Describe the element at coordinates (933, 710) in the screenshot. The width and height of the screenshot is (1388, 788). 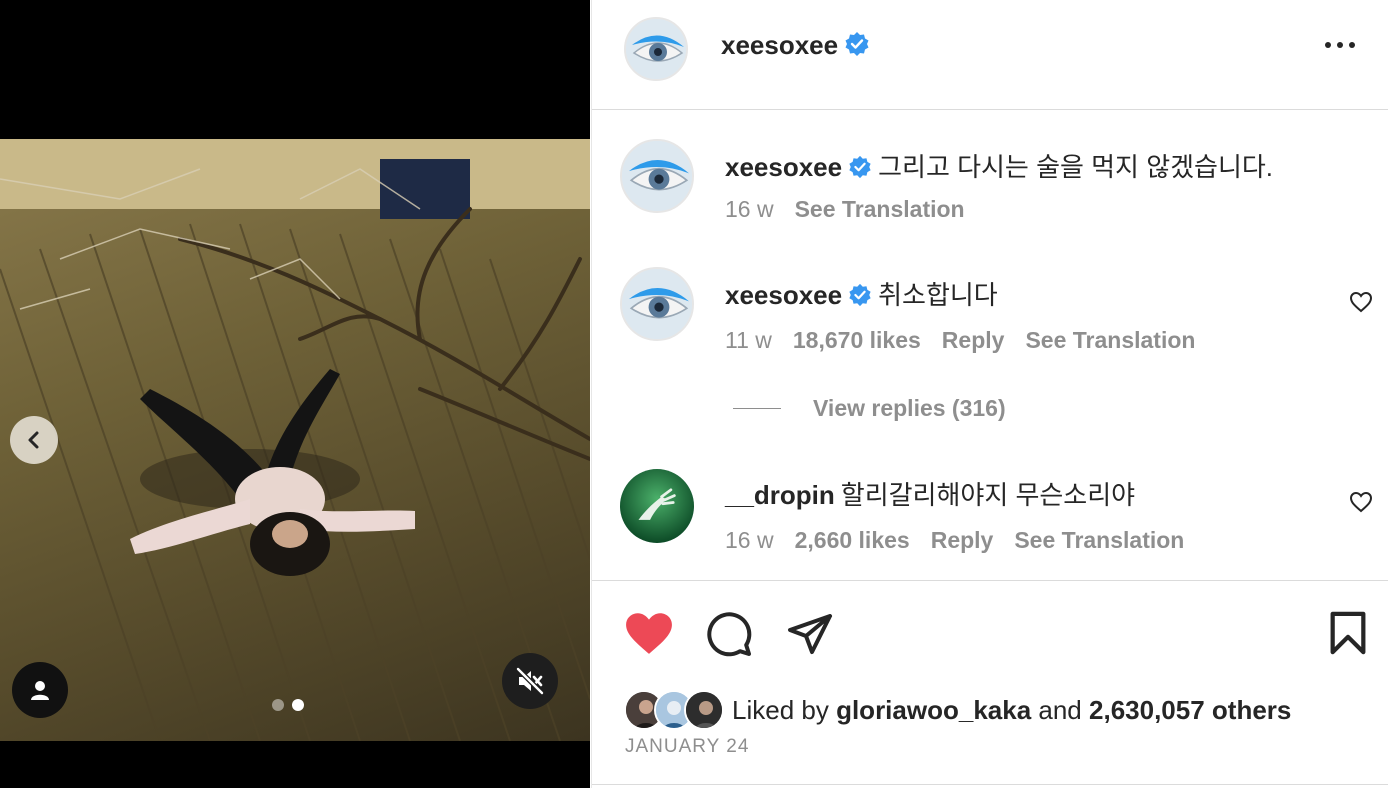
I see `liked-by-user-link: gloriawoo_kaka` at that location.